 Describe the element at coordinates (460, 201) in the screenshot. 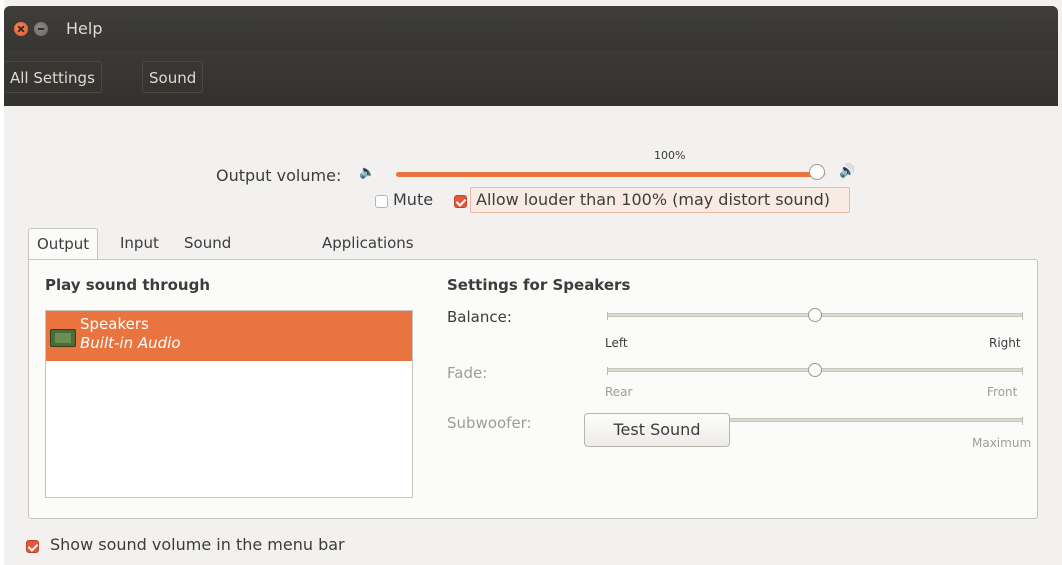

I see `allow-louder-checkbox` at that location.